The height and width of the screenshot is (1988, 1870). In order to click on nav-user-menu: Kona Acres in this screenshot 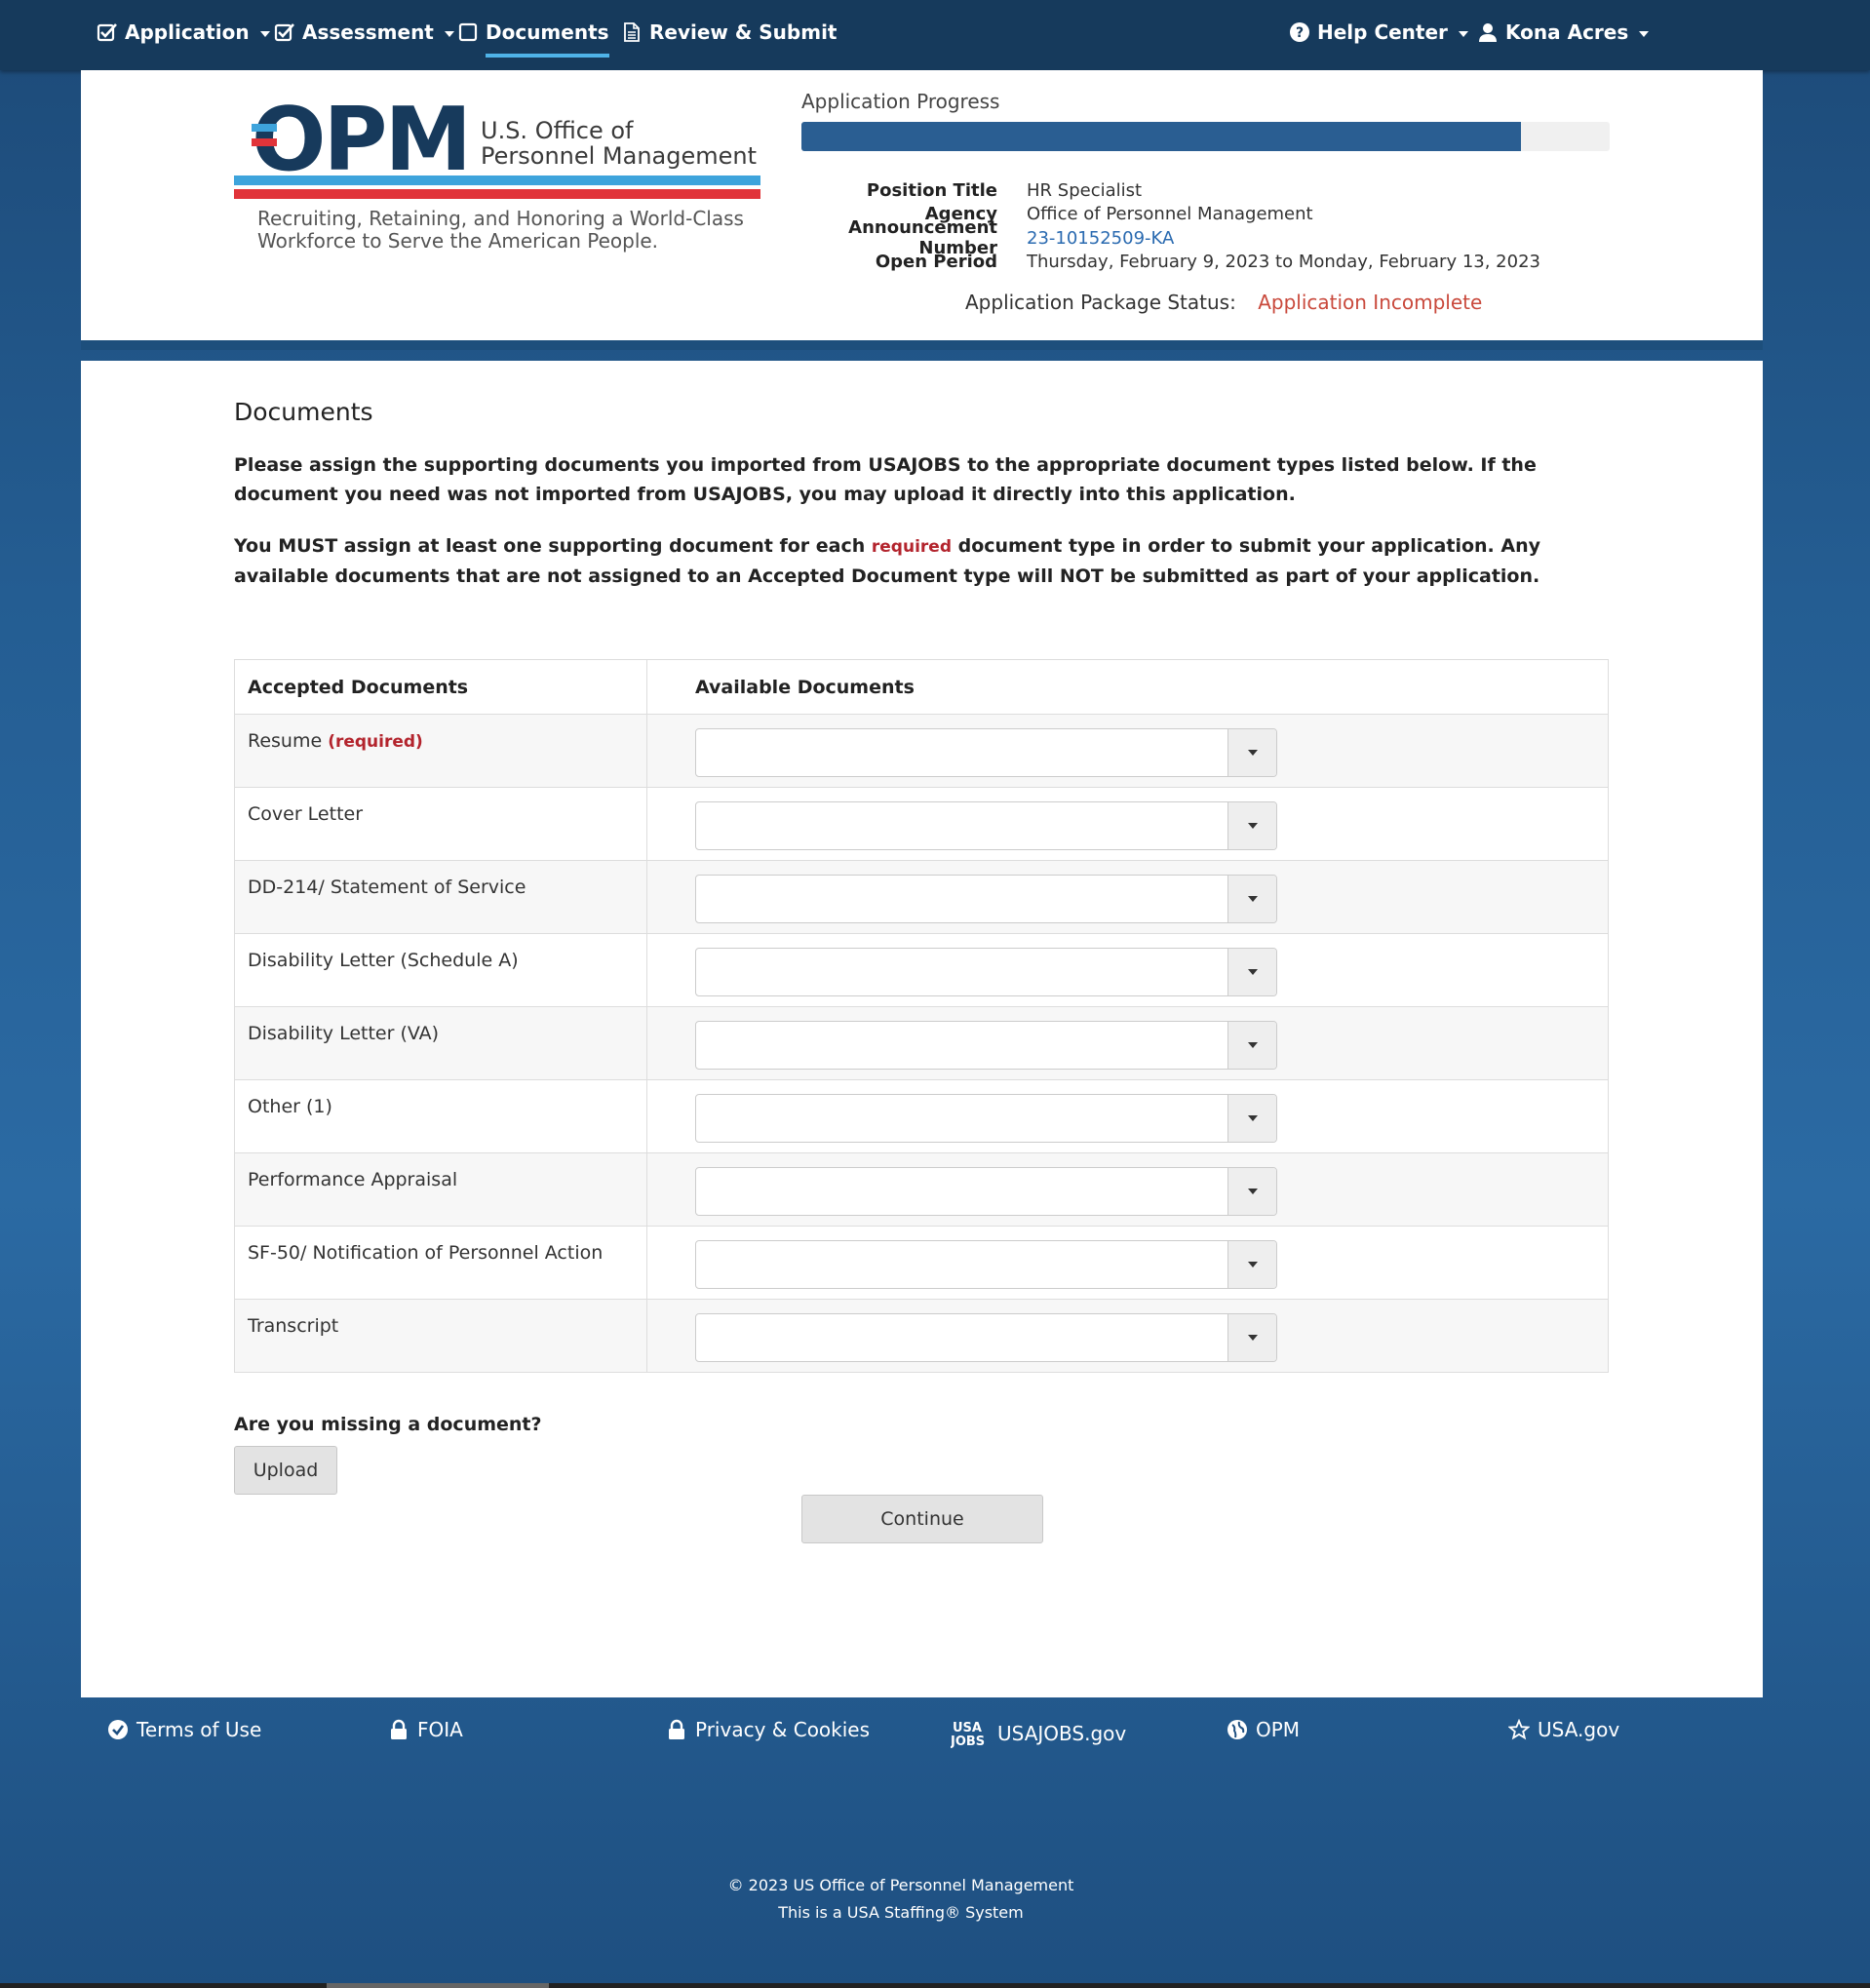, I will do `click(1563, 32)`.